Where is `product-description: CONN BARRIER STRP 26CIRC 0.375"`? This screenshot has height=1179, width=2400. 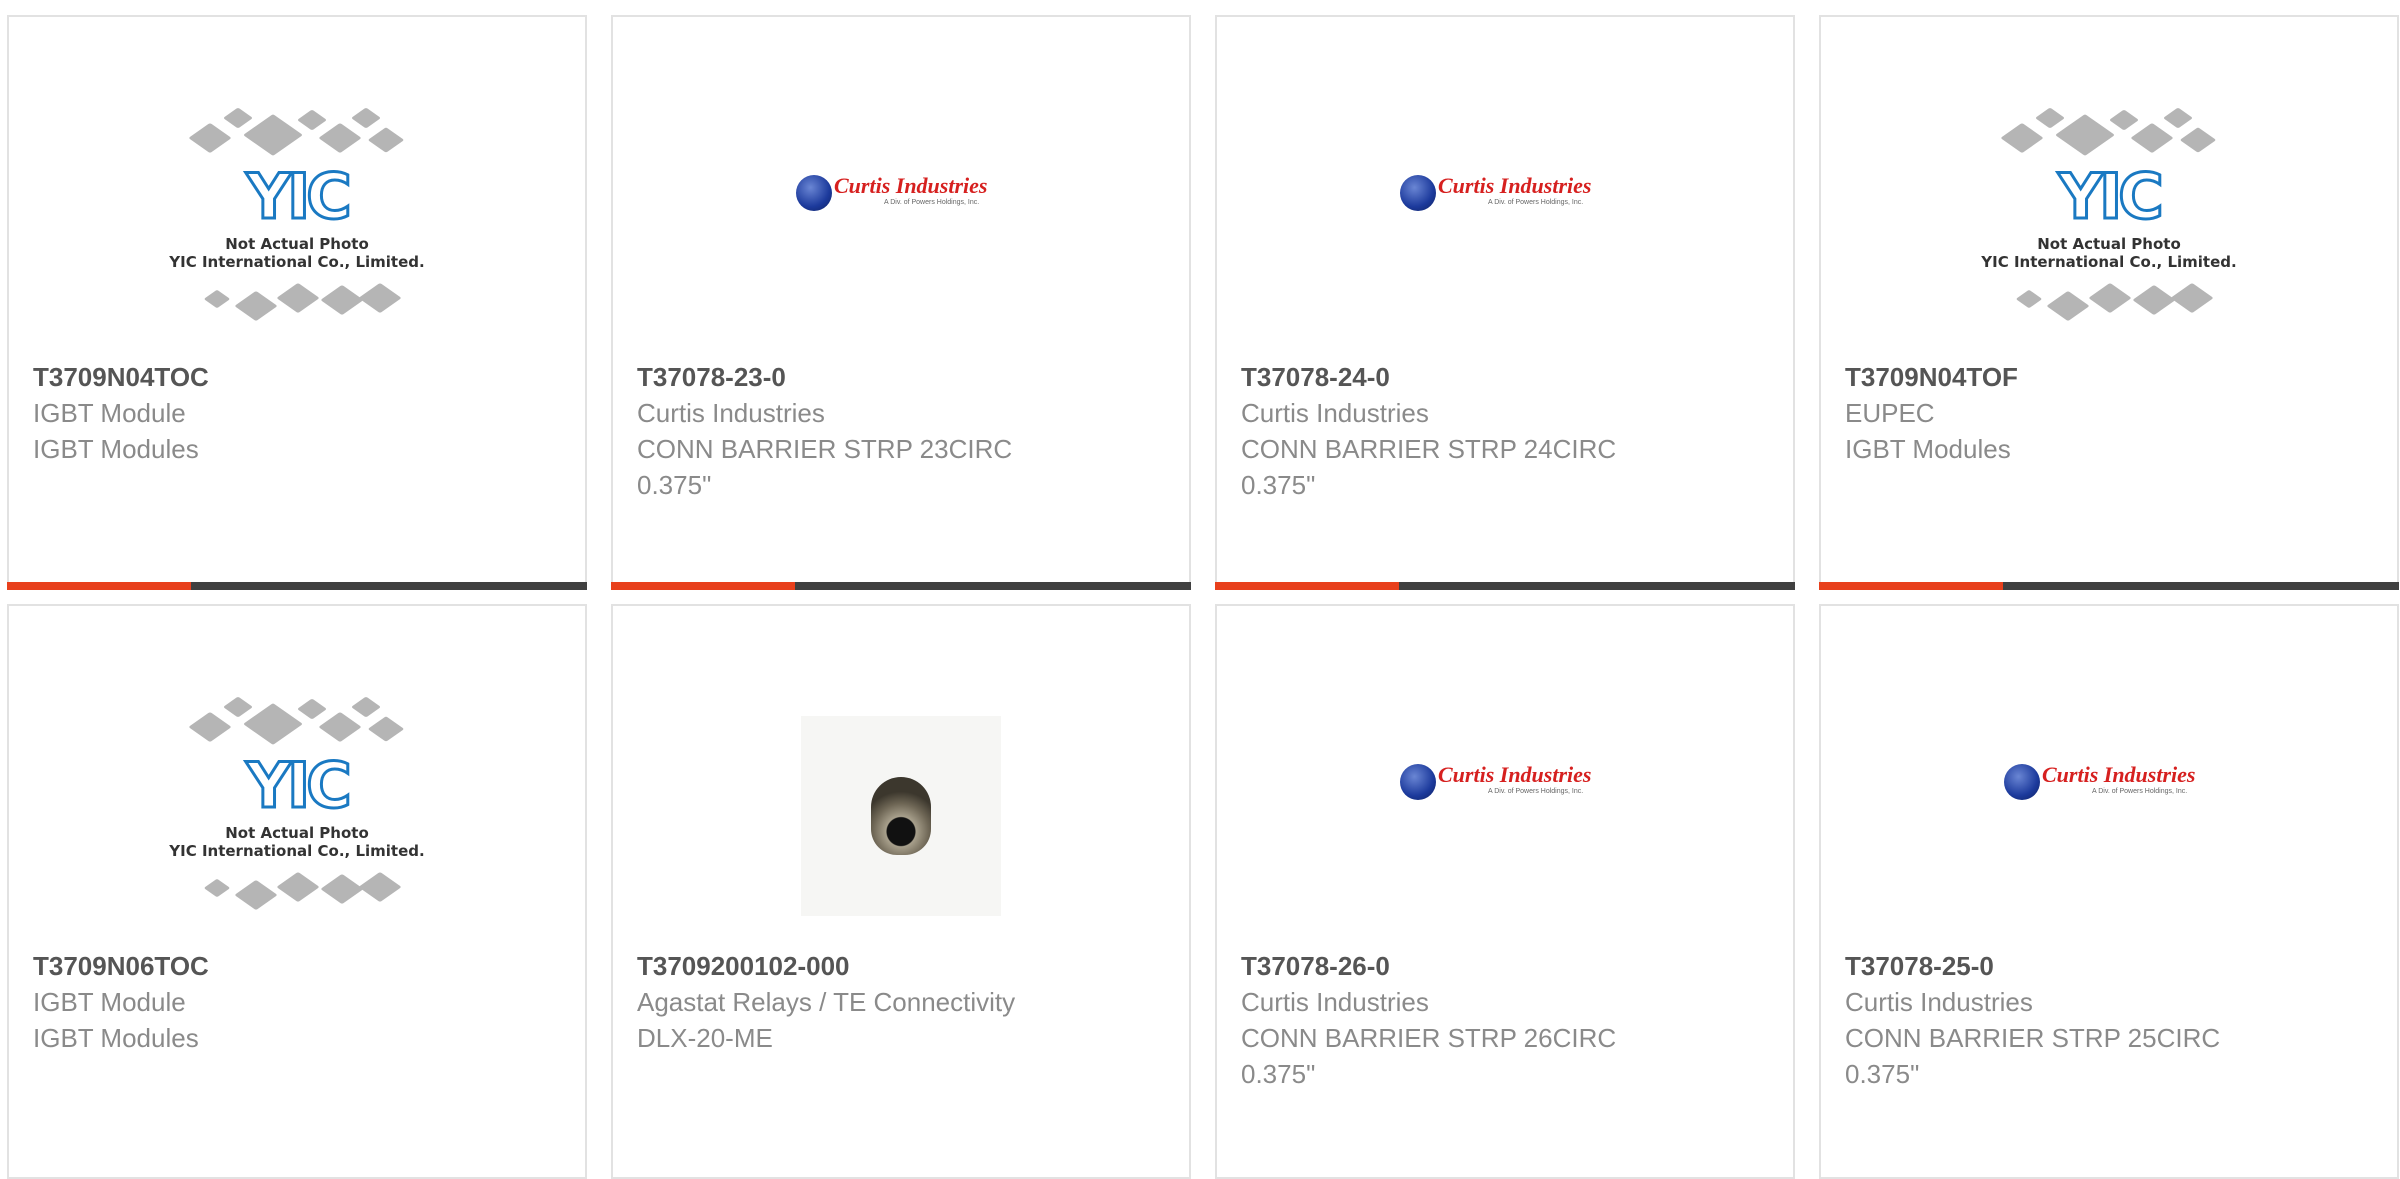 product-description: CONN BARRIER STRP 26CIRC 0.375" is located at coordinates (1429, 1056).